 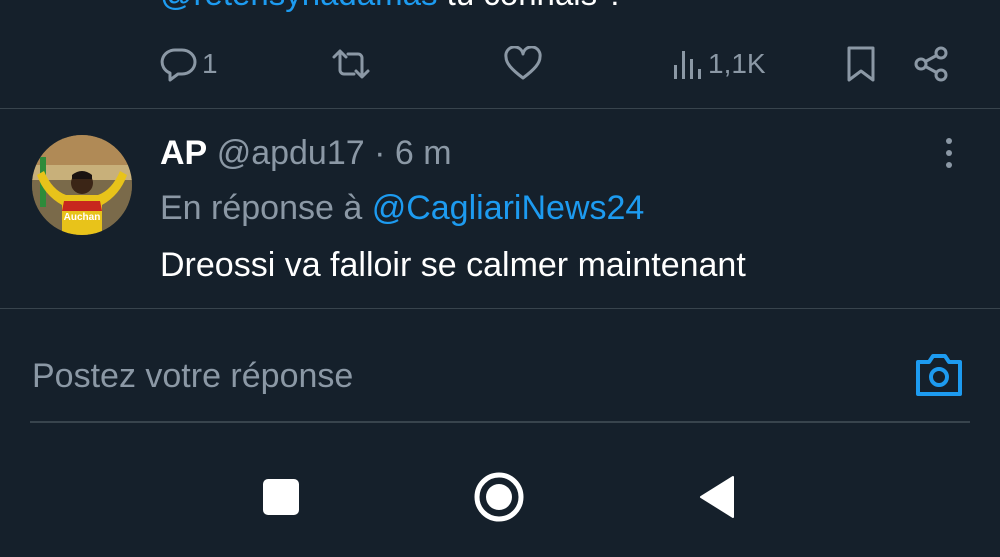 I want to click on circle-icon, so click(x=499, y=497).